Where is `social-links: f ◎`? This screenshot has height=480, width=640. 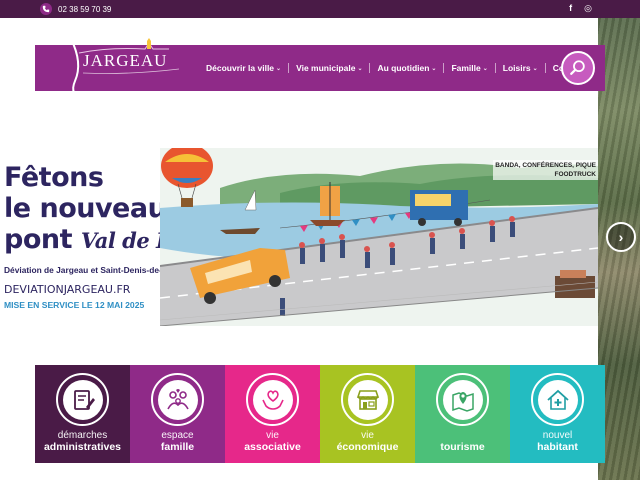 social-links: f ◎ is located at coordinates (580, 8).